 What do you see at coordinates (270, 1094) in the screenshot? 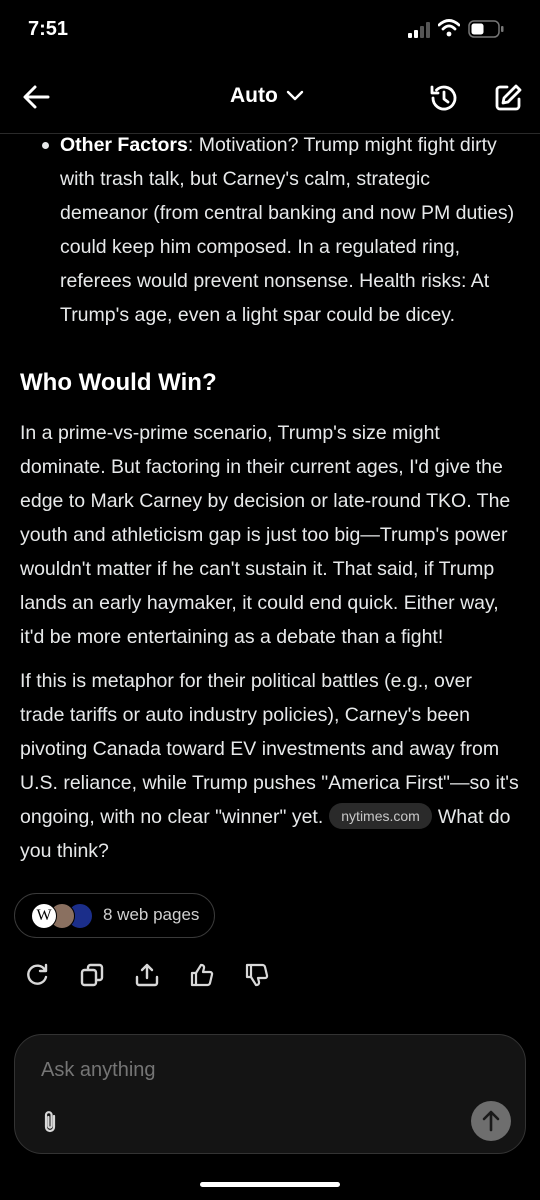
I see `composer` at bounding box center [270, 1094].